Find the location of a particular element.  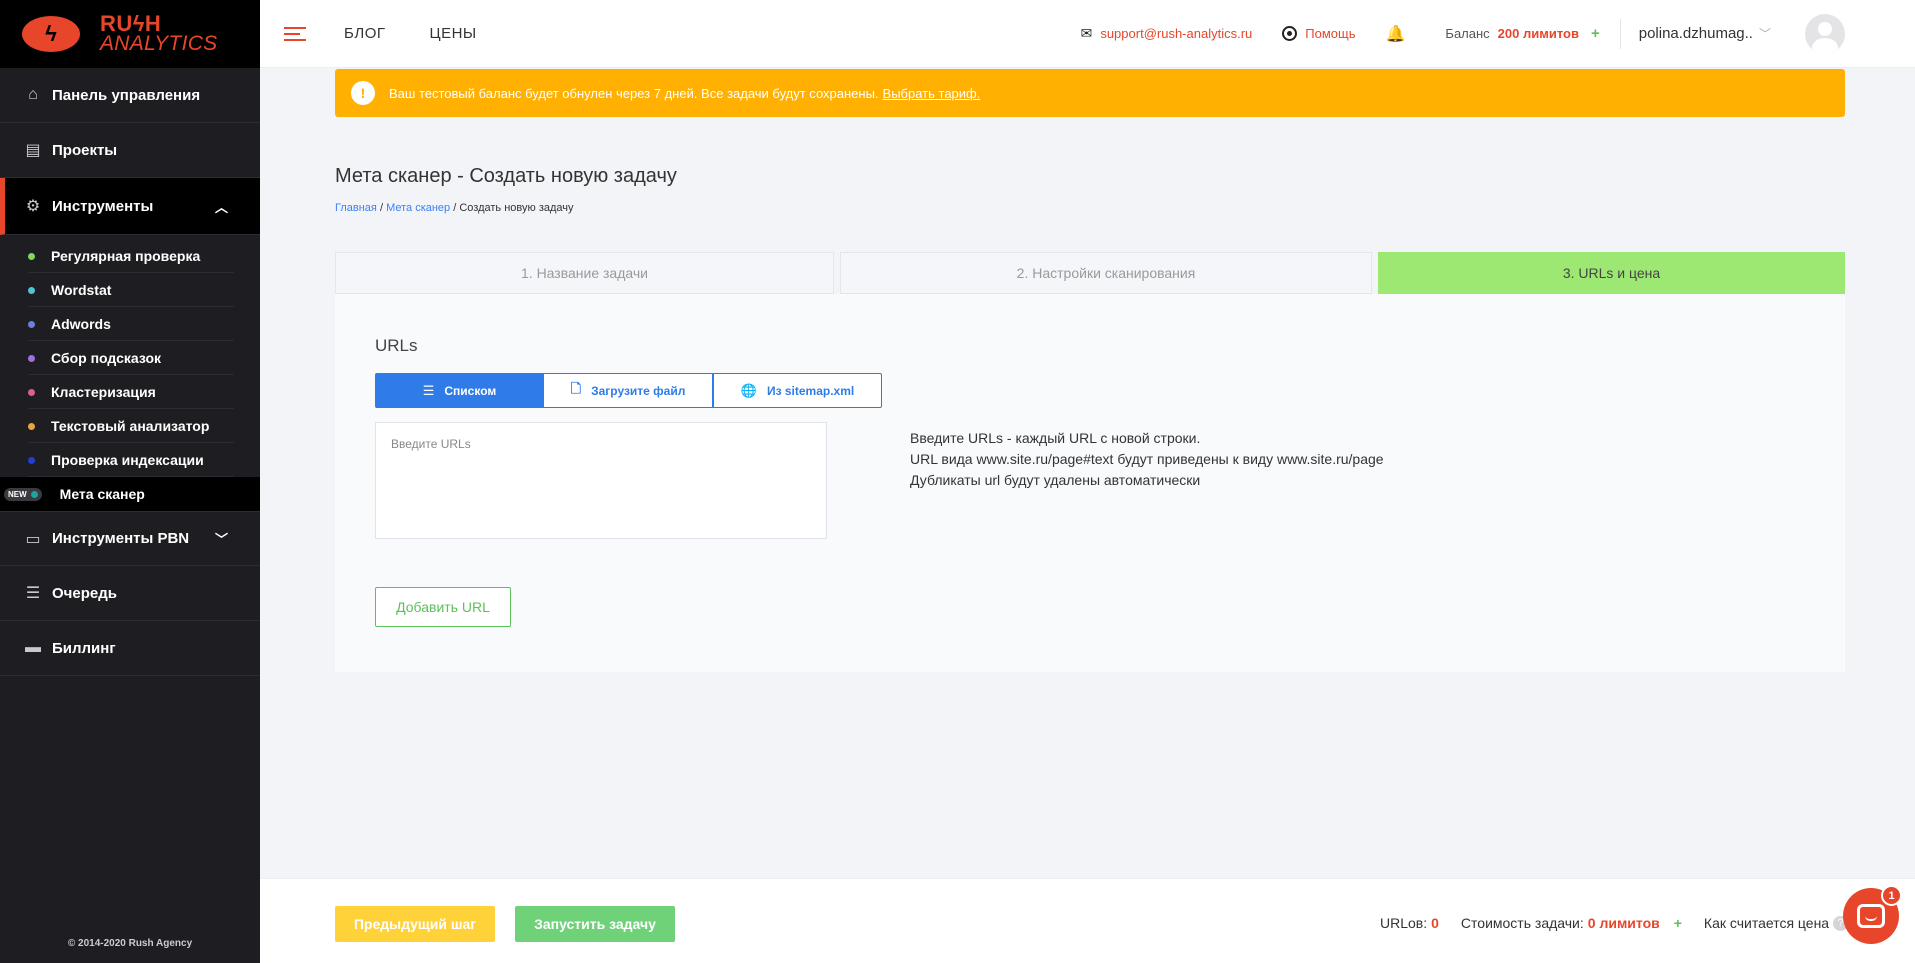

urls-count-value: 0 is located at coordinates (1435, 923).